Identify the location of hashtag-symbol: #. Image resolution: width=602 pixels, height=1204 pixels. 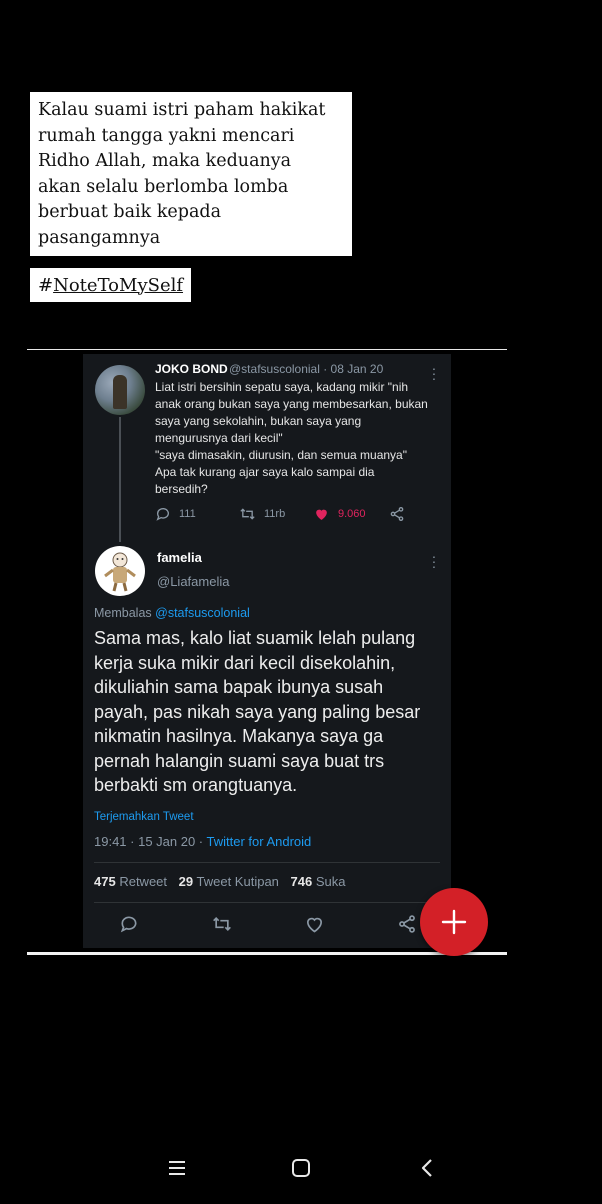
(46, 285).